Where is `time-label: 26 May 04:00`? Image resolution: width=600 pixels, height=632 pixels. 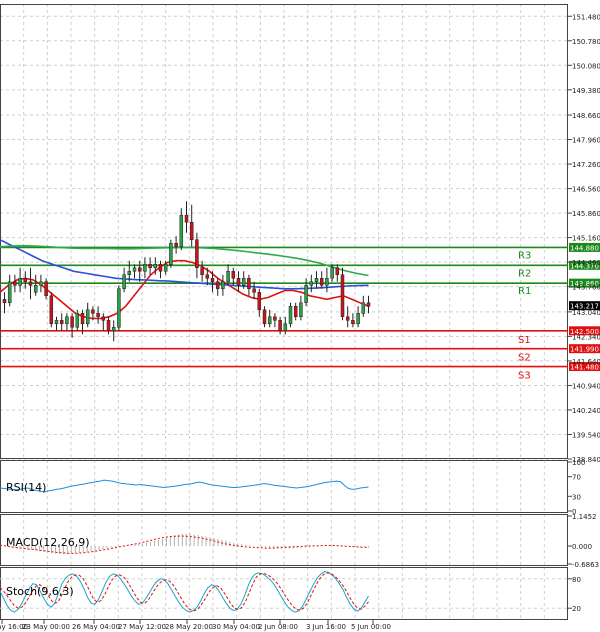 time-label: 26 May 04:00 is located at coordinates (96, 627).